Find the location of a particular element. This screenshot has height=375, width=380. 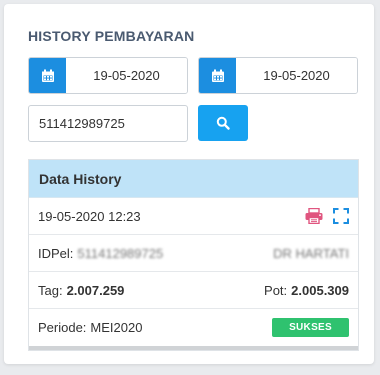

search-button is located at coordinates (223, 123).